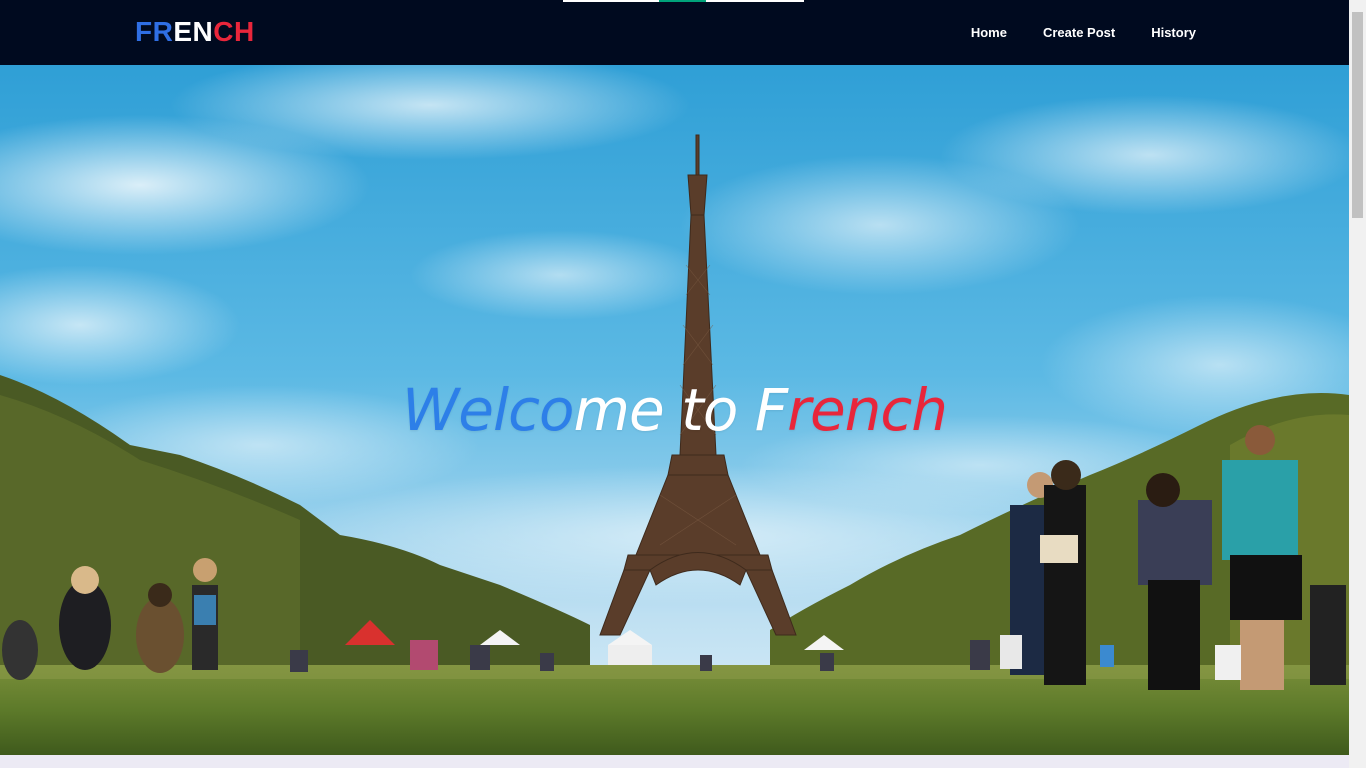 This screenshot has height=768, width=1366. Describe the element at coordinates (1173, 32) in the screenshot. I see `nav-link-history: History` at that location.